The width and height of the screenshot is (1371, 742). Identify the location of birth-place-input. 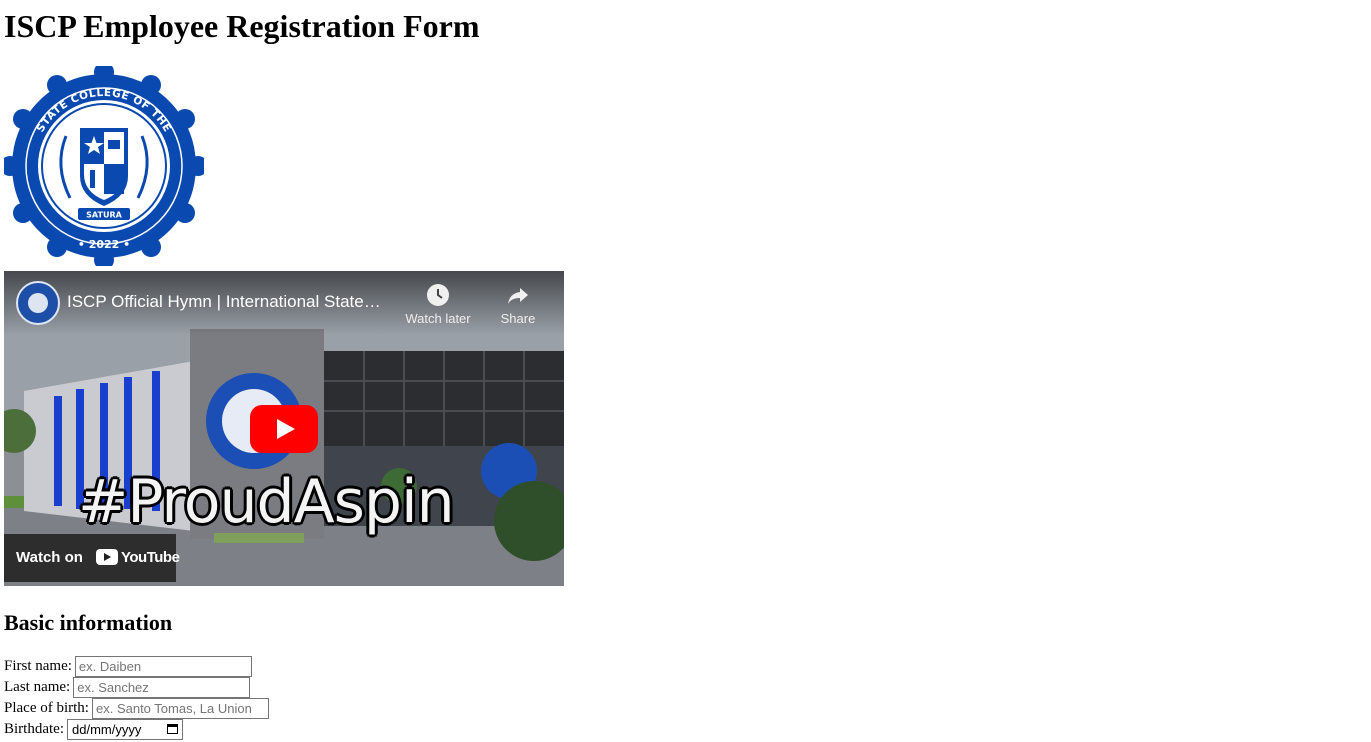
(180, 708).